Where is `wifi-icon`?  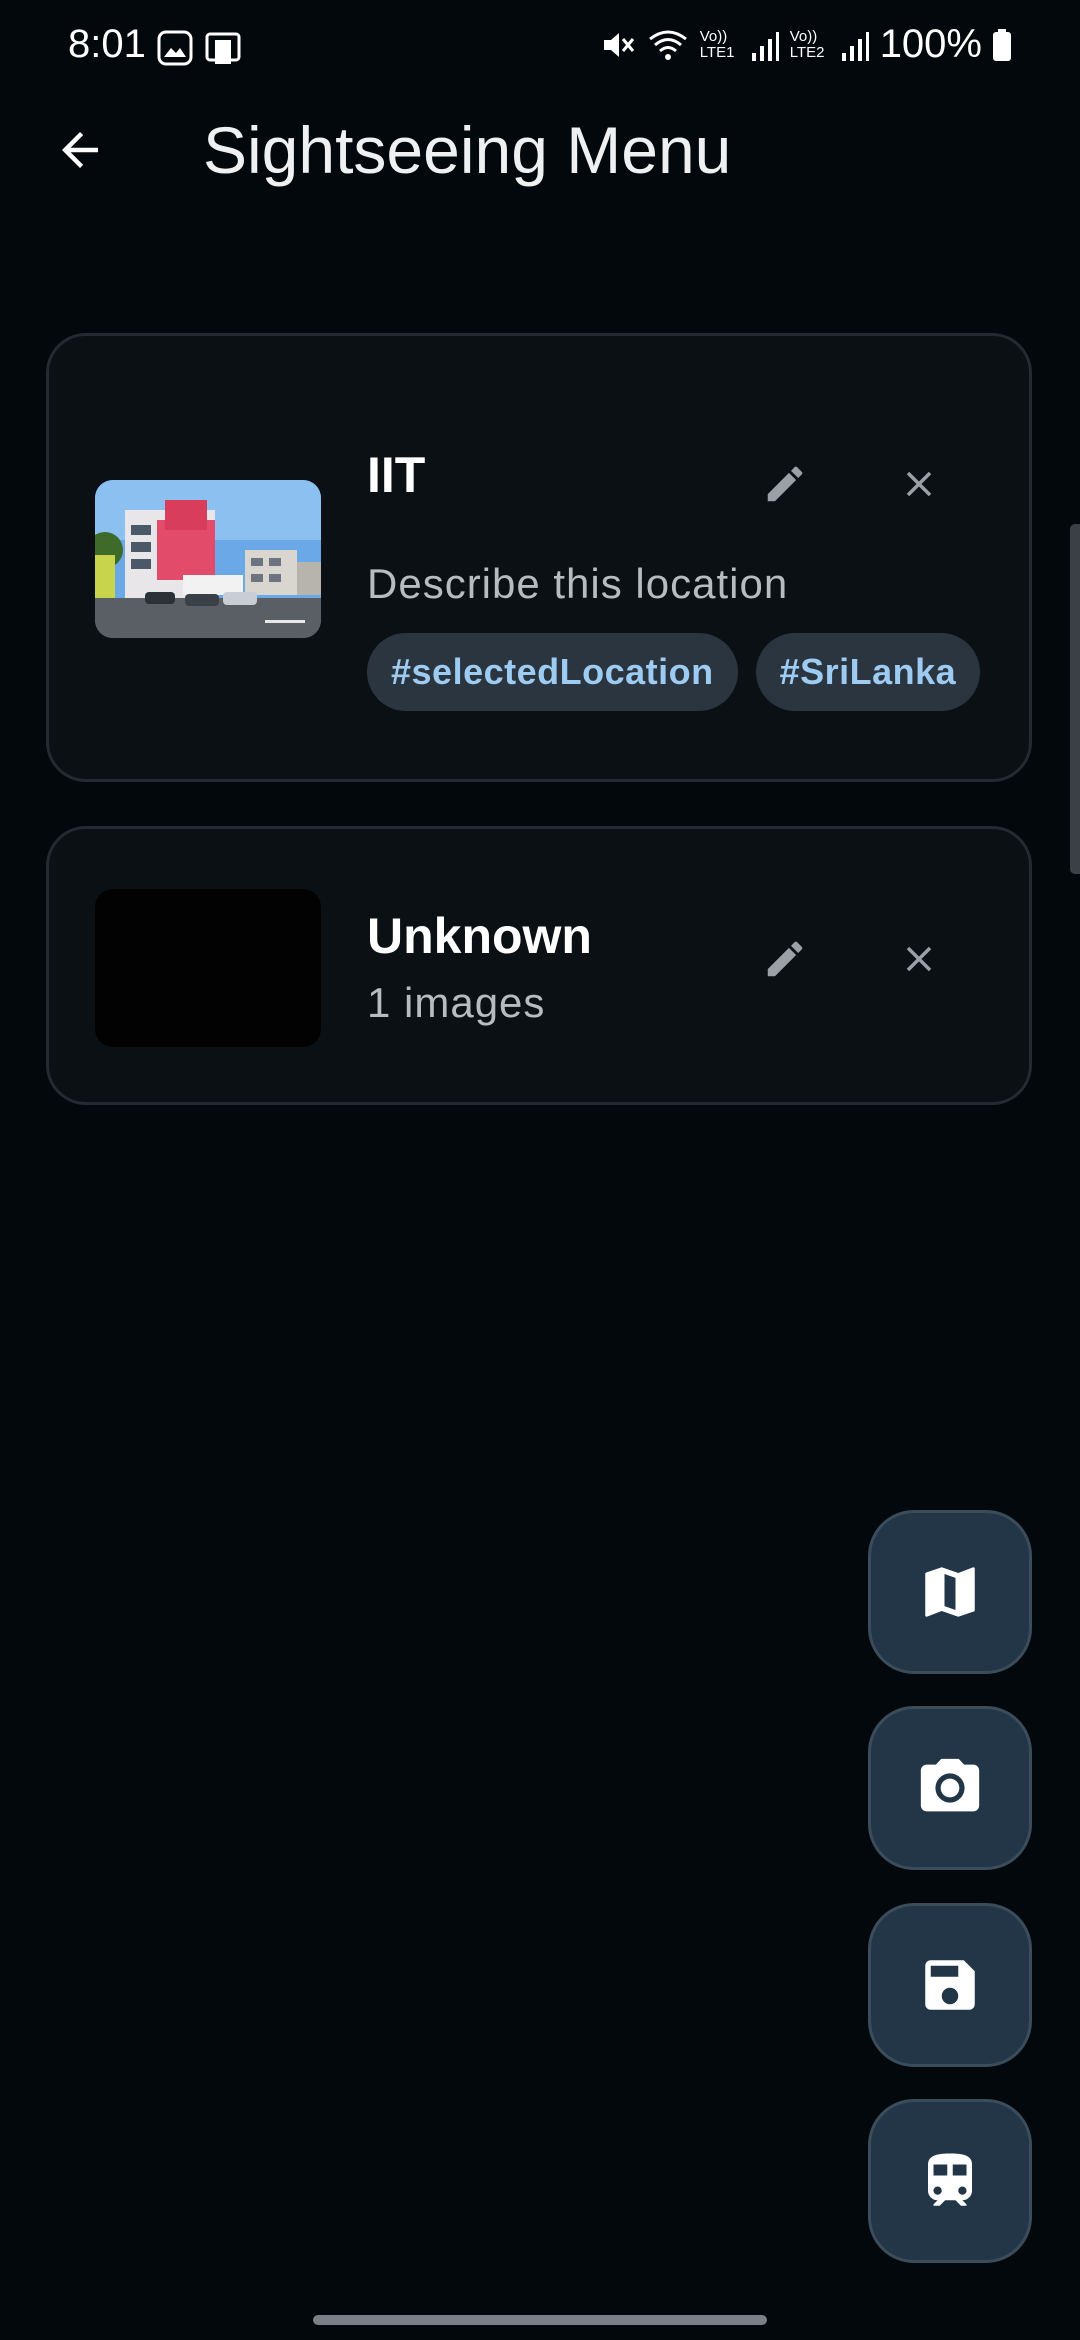
wifi-icon is located at coordinates (667, 45).